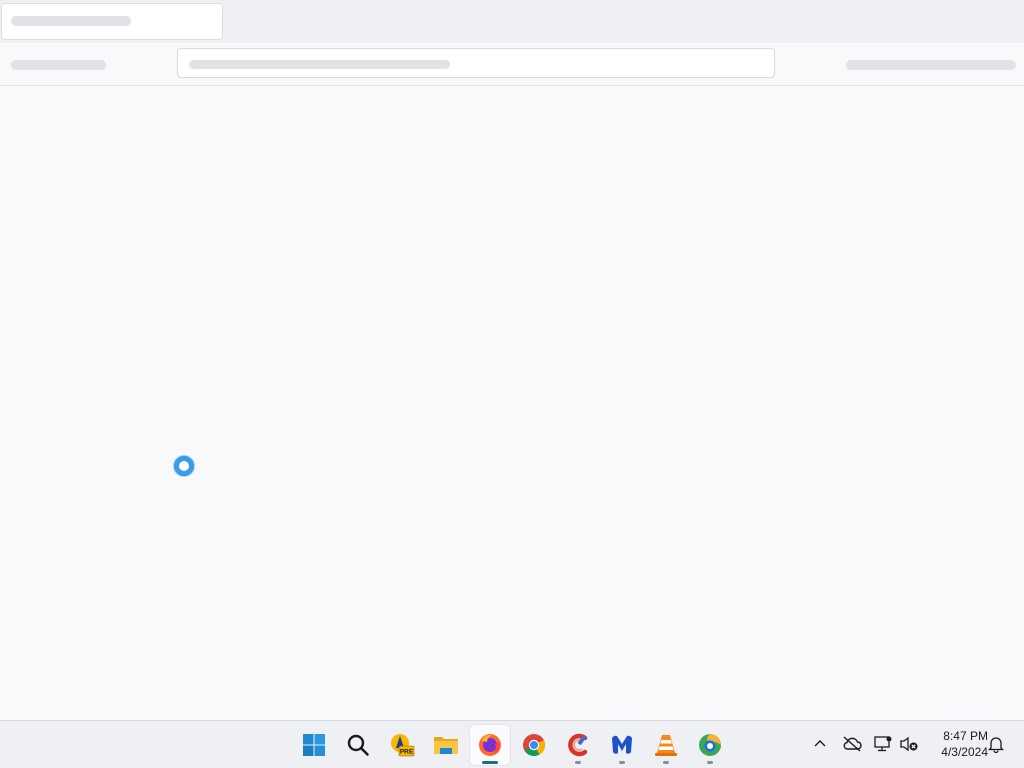 The width and height of the screenshot is (1024, 768). I want to click on taskbar: PRE 8:47 PM 4/3/2024, so click(512, 744).